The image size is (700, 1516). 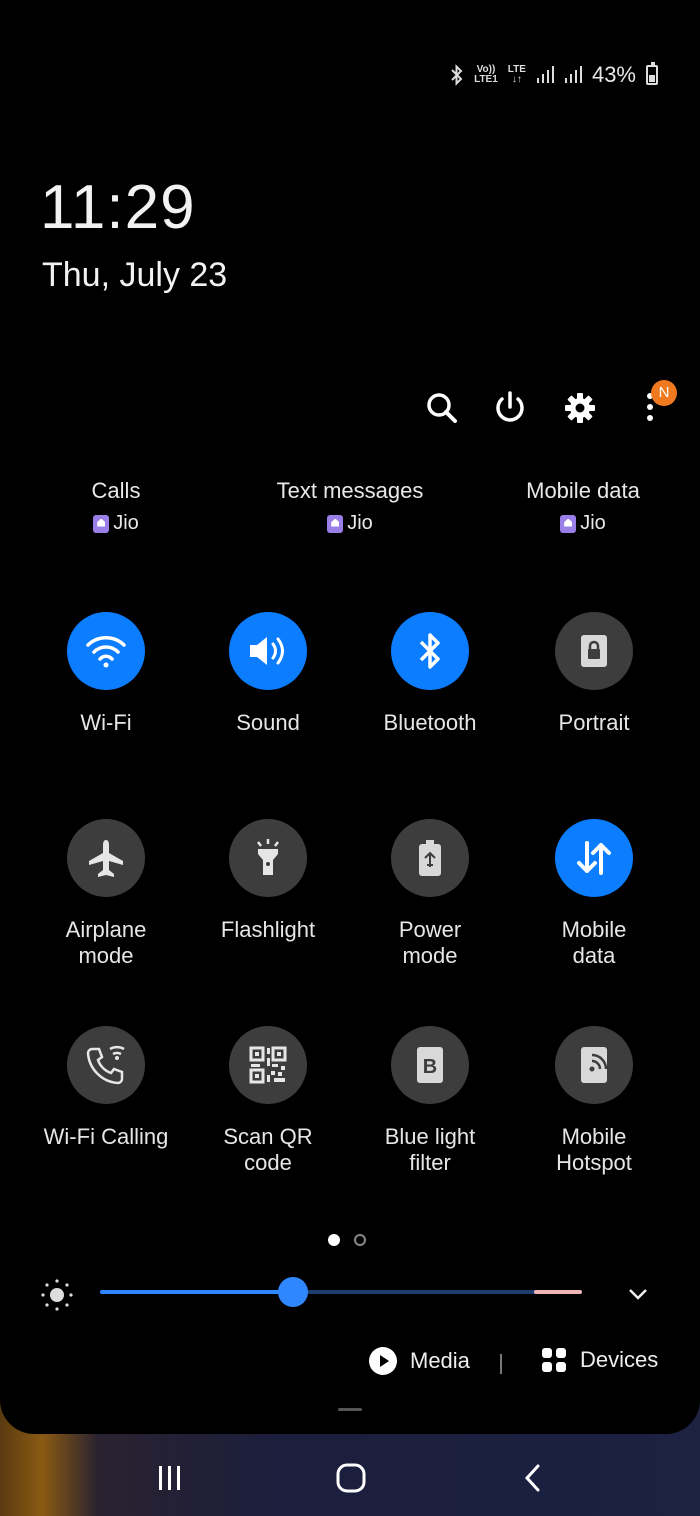 What do you see at coordinates (430, 722) in the screenshot?
I see `tile-label: Bluetooth` at bounding box center [430, 722].